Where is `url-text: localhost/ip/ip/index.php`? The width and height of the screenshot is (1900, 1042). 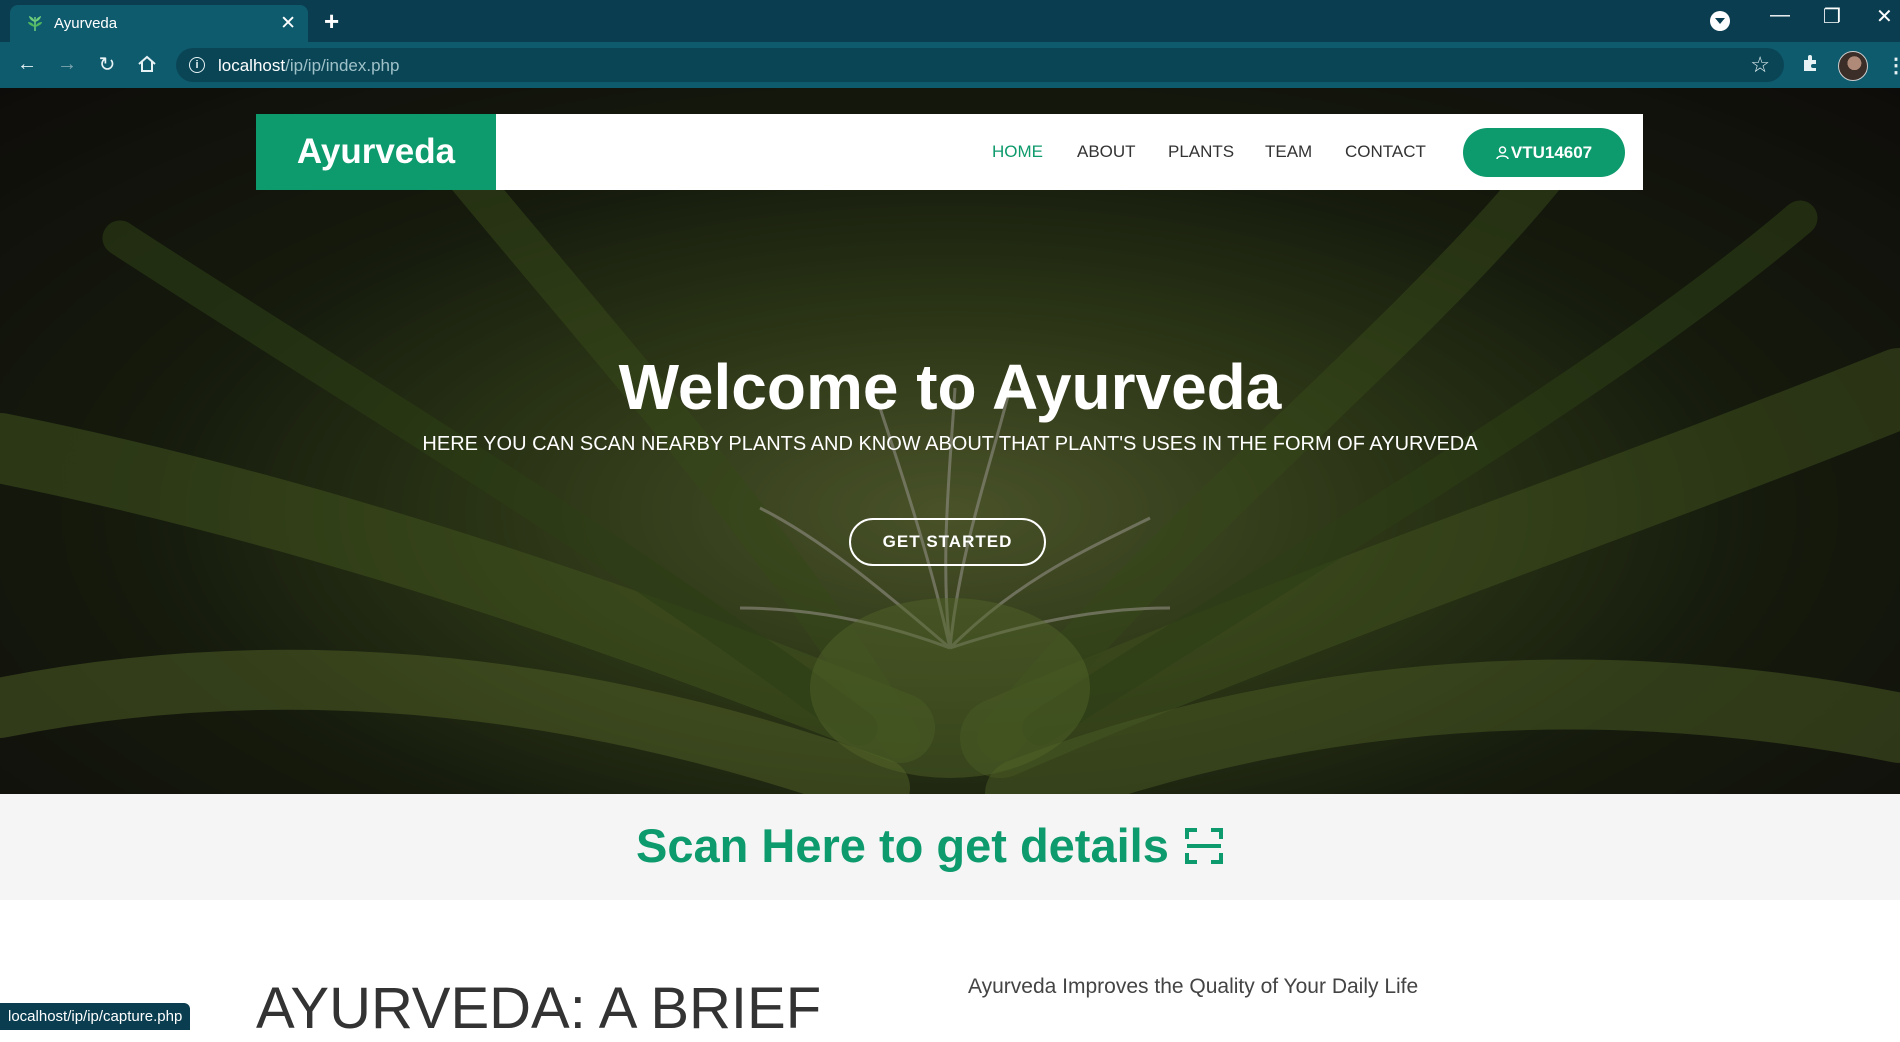 url-text: localhost/ip/ip/index.php is located at coordinates (309, 65).